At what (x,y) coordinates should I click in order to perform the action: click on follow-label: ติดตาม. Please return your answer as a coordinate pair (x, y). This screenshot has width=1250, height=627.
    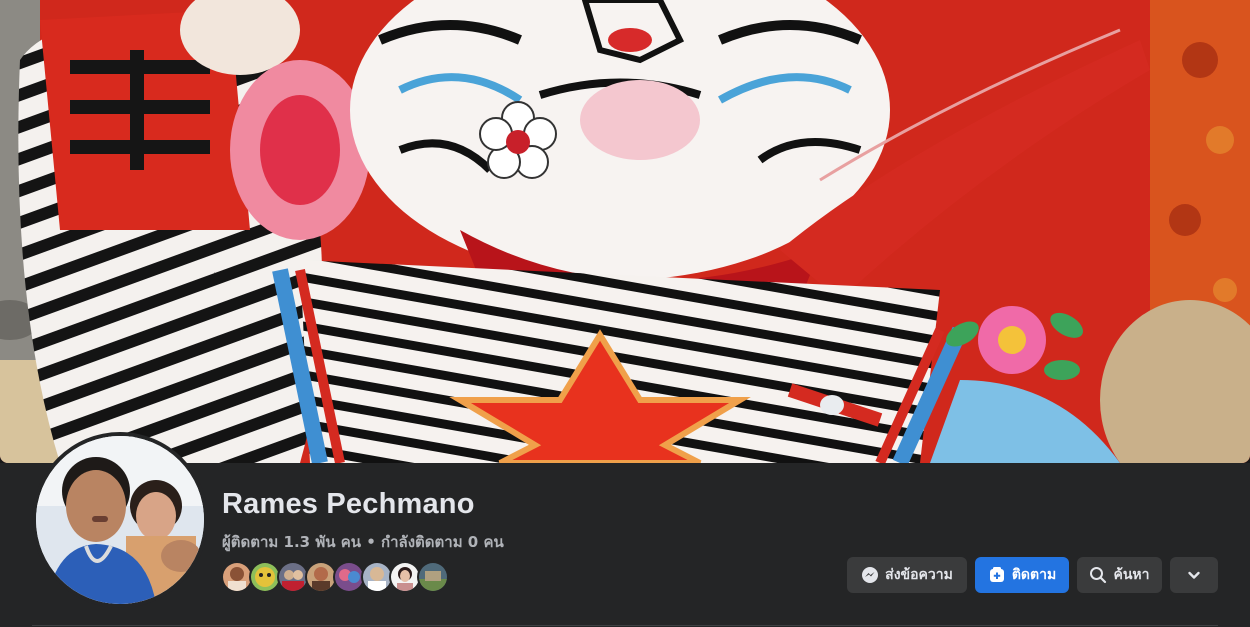
    Looking at the image, I should click on (1034, 575).